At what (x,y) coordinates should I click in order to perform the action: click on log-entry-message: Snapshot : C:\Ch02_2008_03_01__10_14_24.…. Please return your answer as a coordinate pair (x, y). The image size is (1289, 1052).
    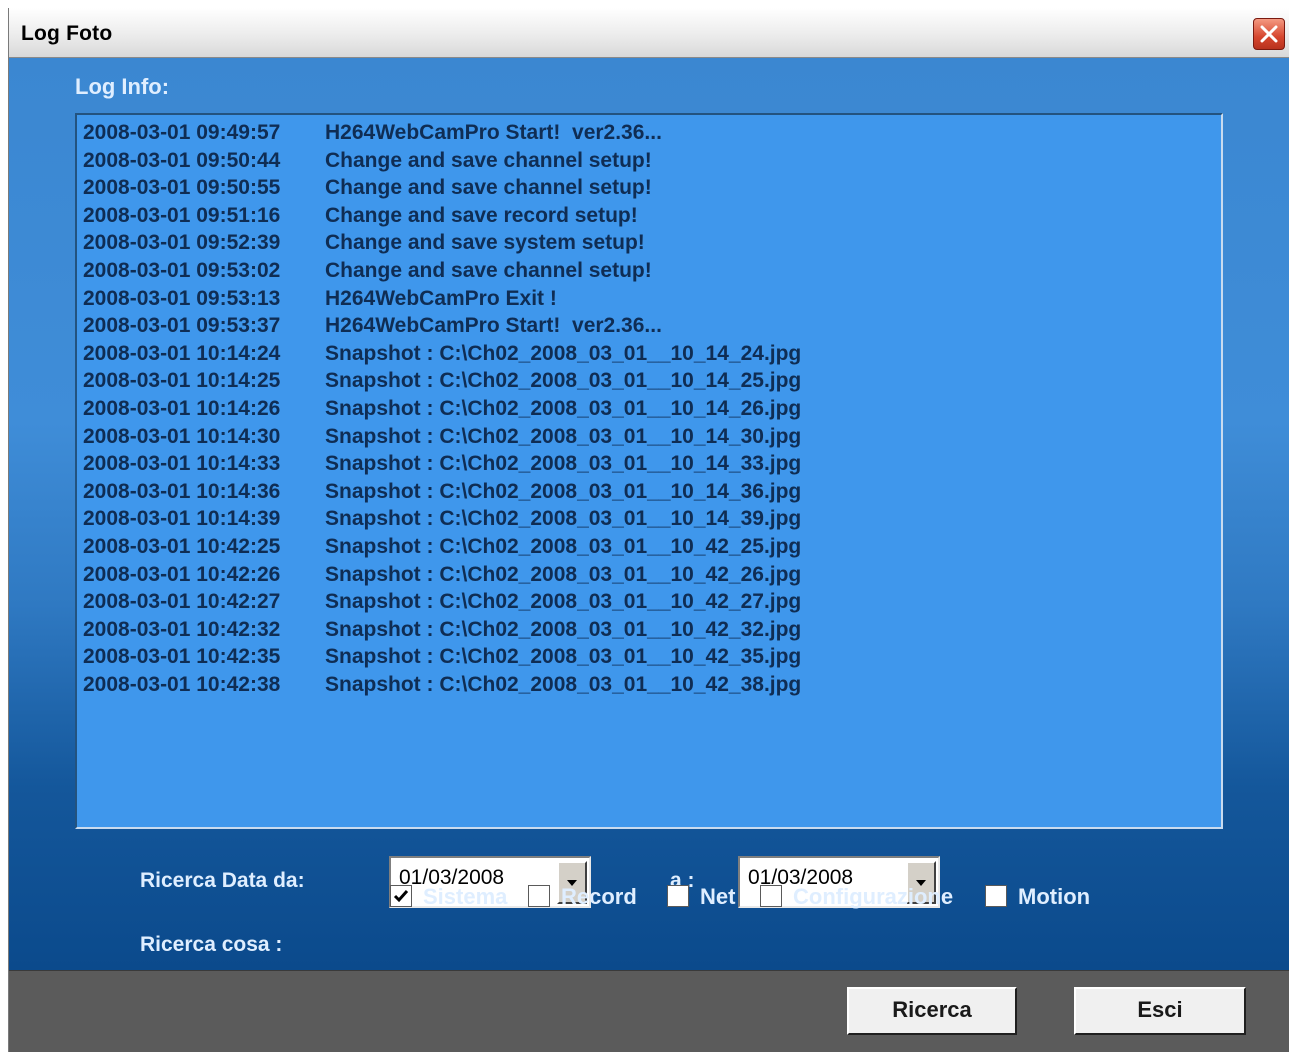
    Looking at the image, I should click on (563, 353).